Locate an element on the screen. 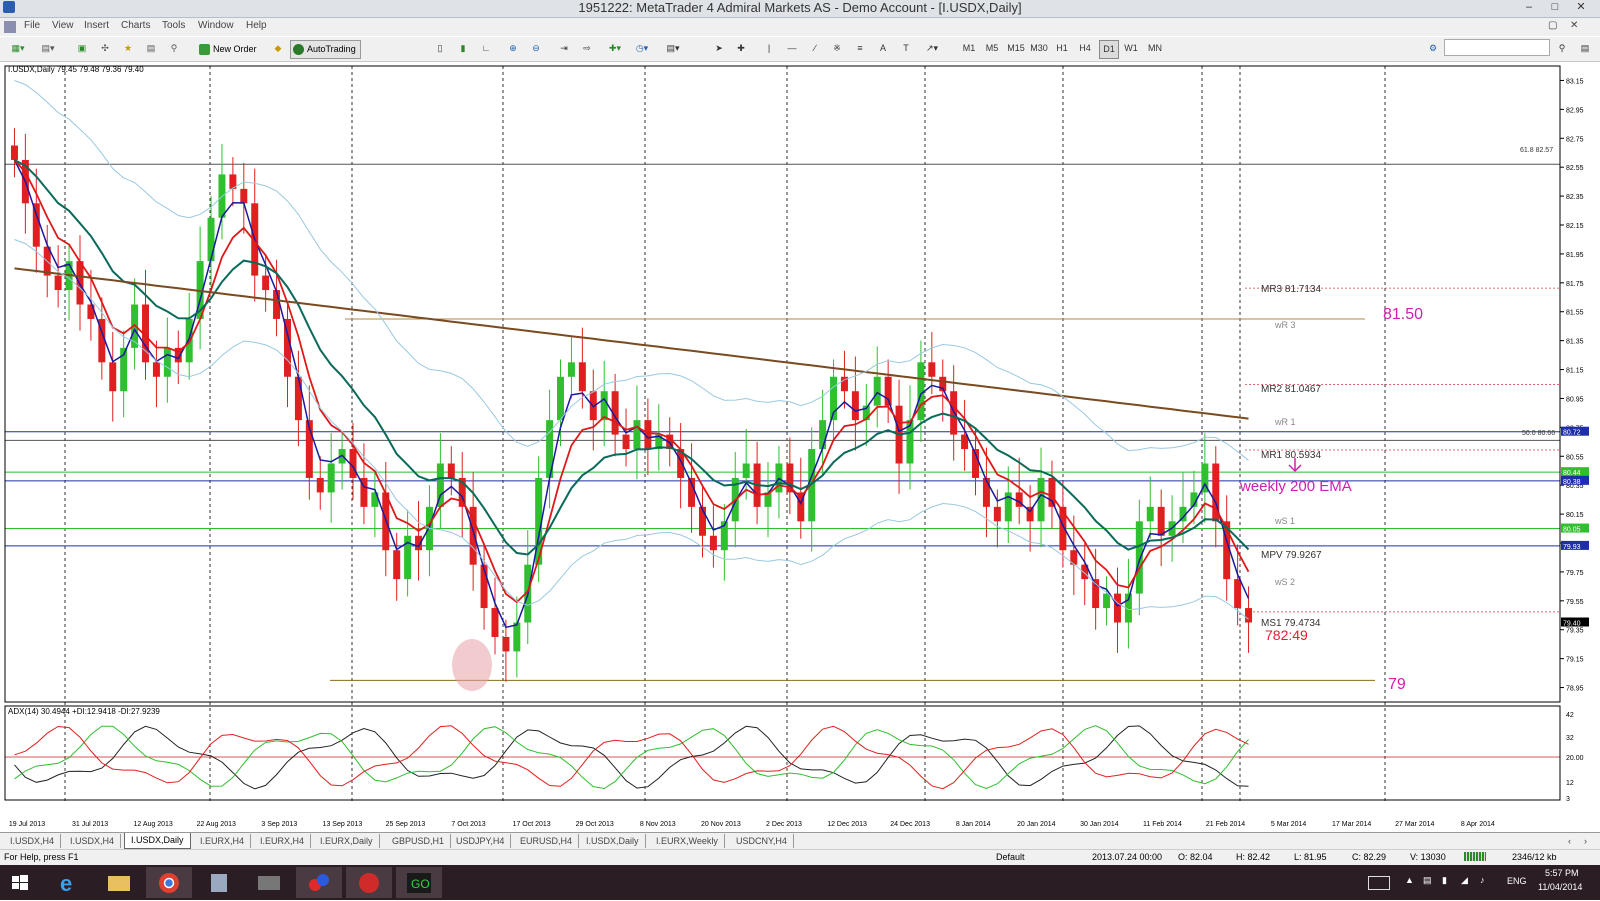  date-label: 24 Dec 2013 is located at coordinates (910, 824).